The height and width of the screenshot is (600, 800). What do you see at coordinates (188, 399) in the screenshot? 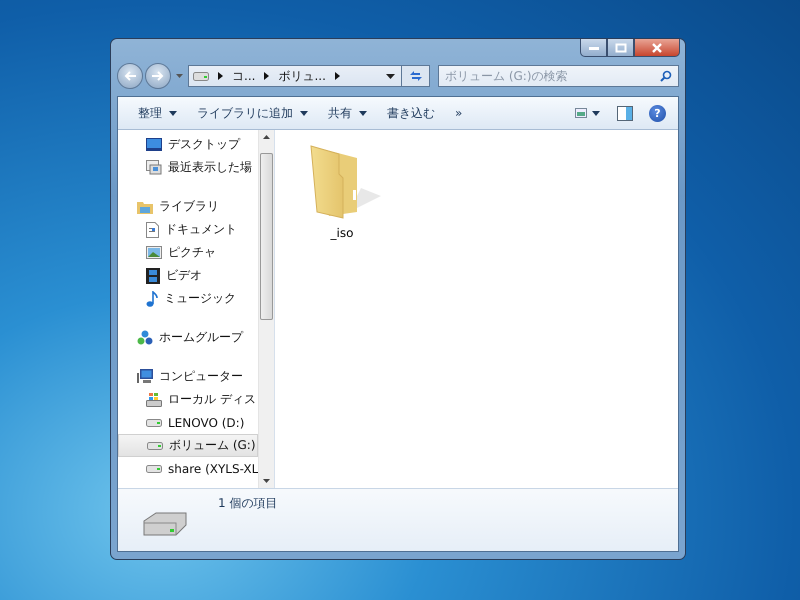
I see `navigation-item: ローカル ディス` at bounding box center [188, 399].